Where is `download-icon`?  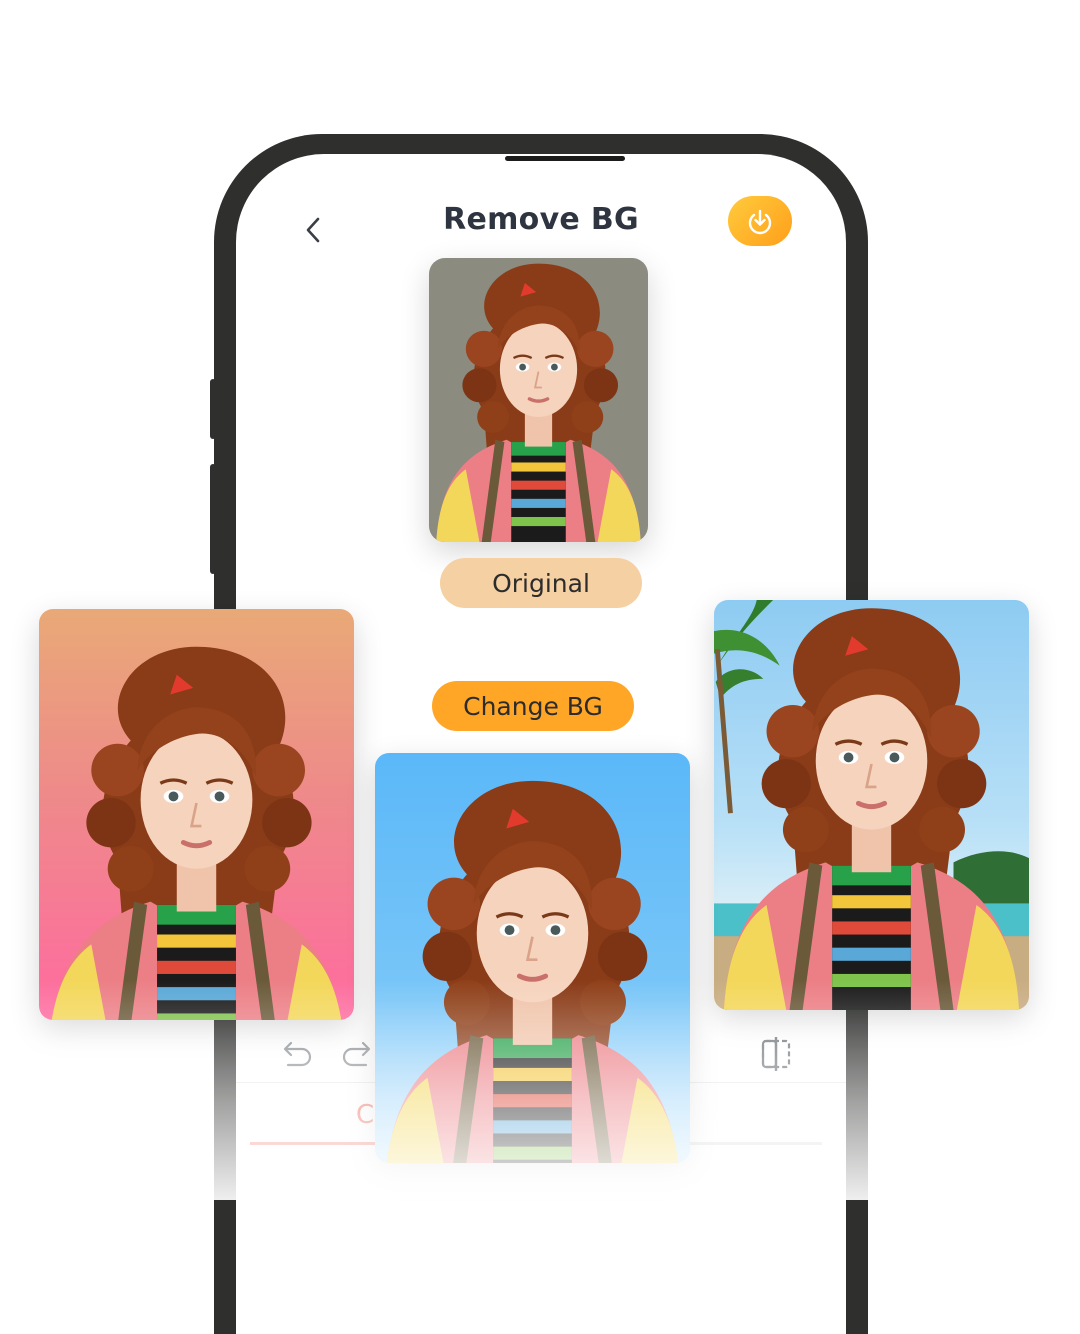 download-icon is located at coordinates (760, 222).